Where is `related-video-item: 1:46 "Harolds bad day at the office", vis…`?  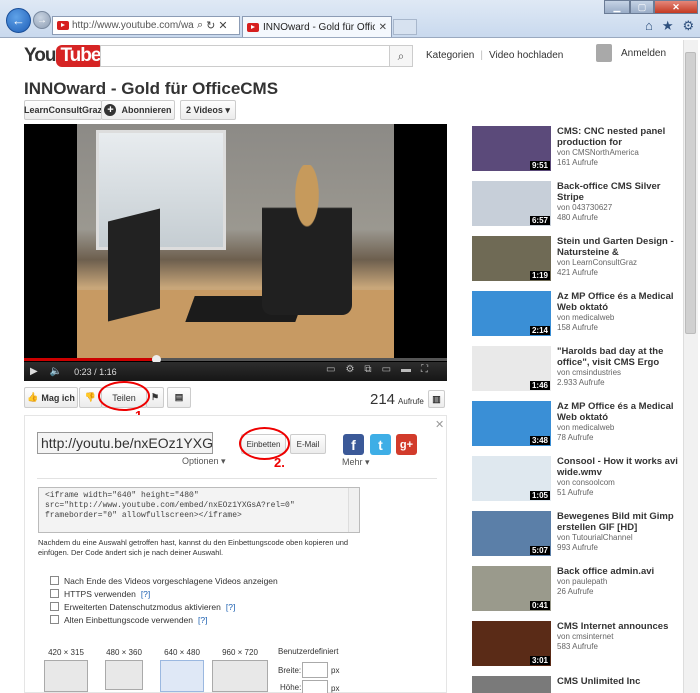 related-video-item: 1:46 "Harolds bad day at the office", vis… is located at coordinates (577, 370).